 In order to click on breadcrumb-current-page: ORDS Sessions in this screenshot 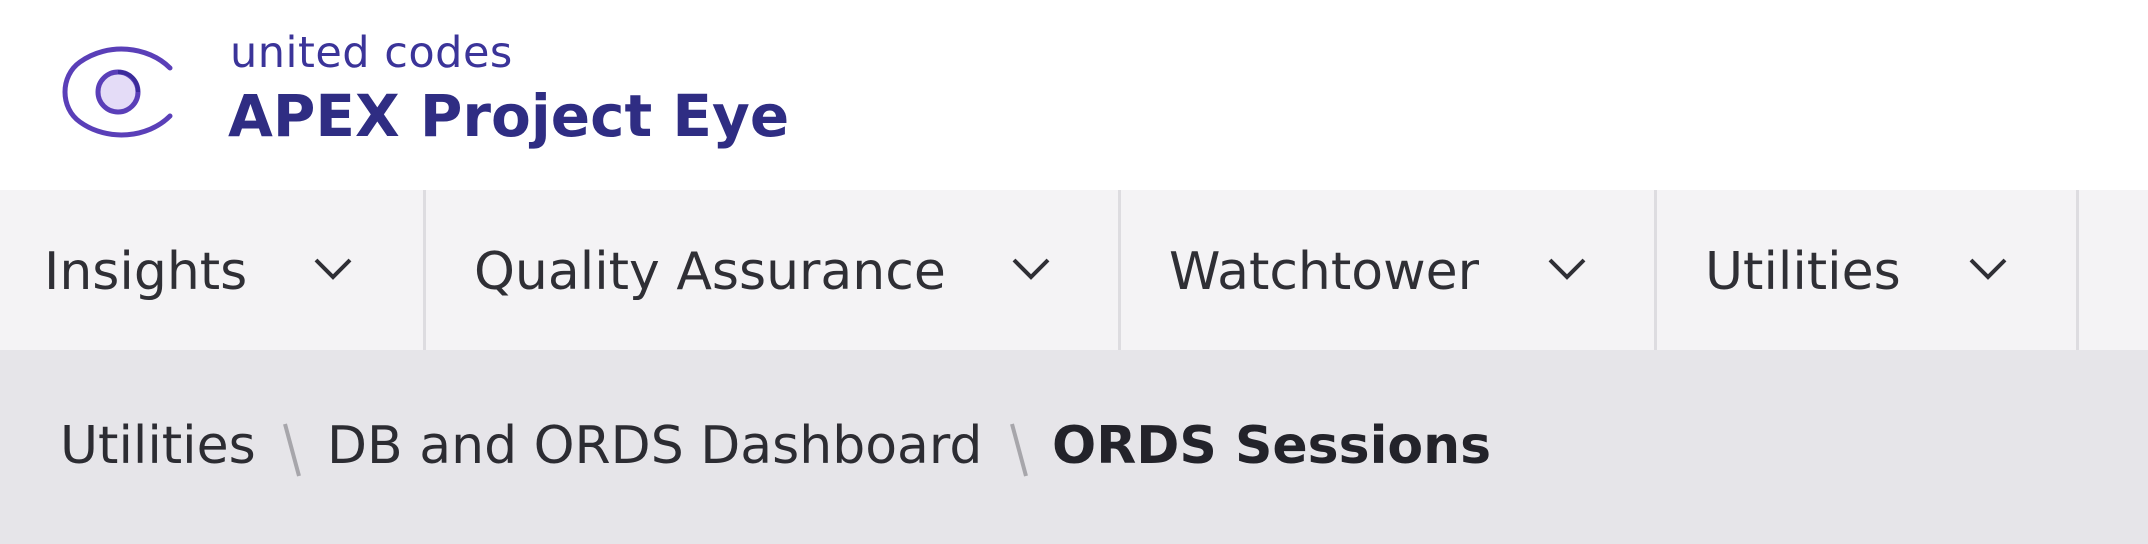, I will do `click(1272, 446)`.